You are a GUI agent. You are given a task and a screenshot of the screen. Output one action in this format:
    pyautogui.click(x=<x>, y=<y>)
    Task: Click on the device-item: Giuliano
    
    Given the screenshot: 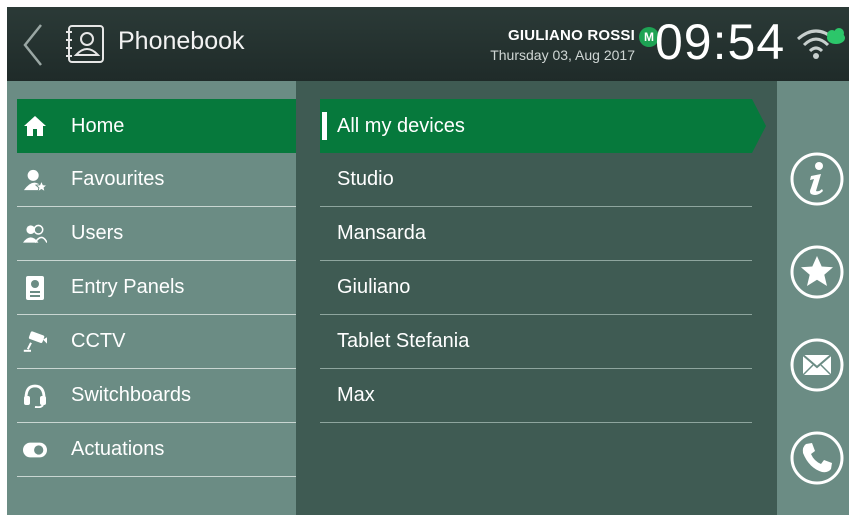 What is the action you would take?
    pyautogui.click(x=536, y=288)
    